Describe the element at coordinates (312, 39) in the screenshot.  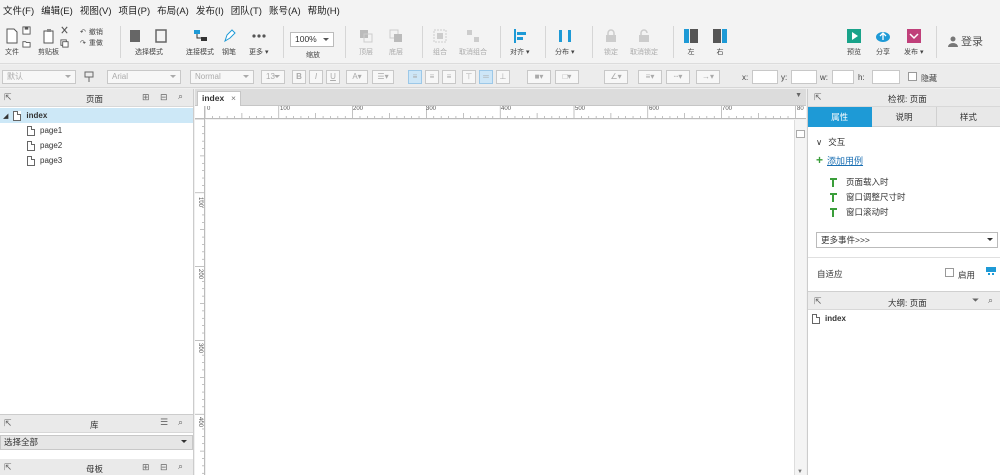
I see `zoom-select: 100%` at that location.